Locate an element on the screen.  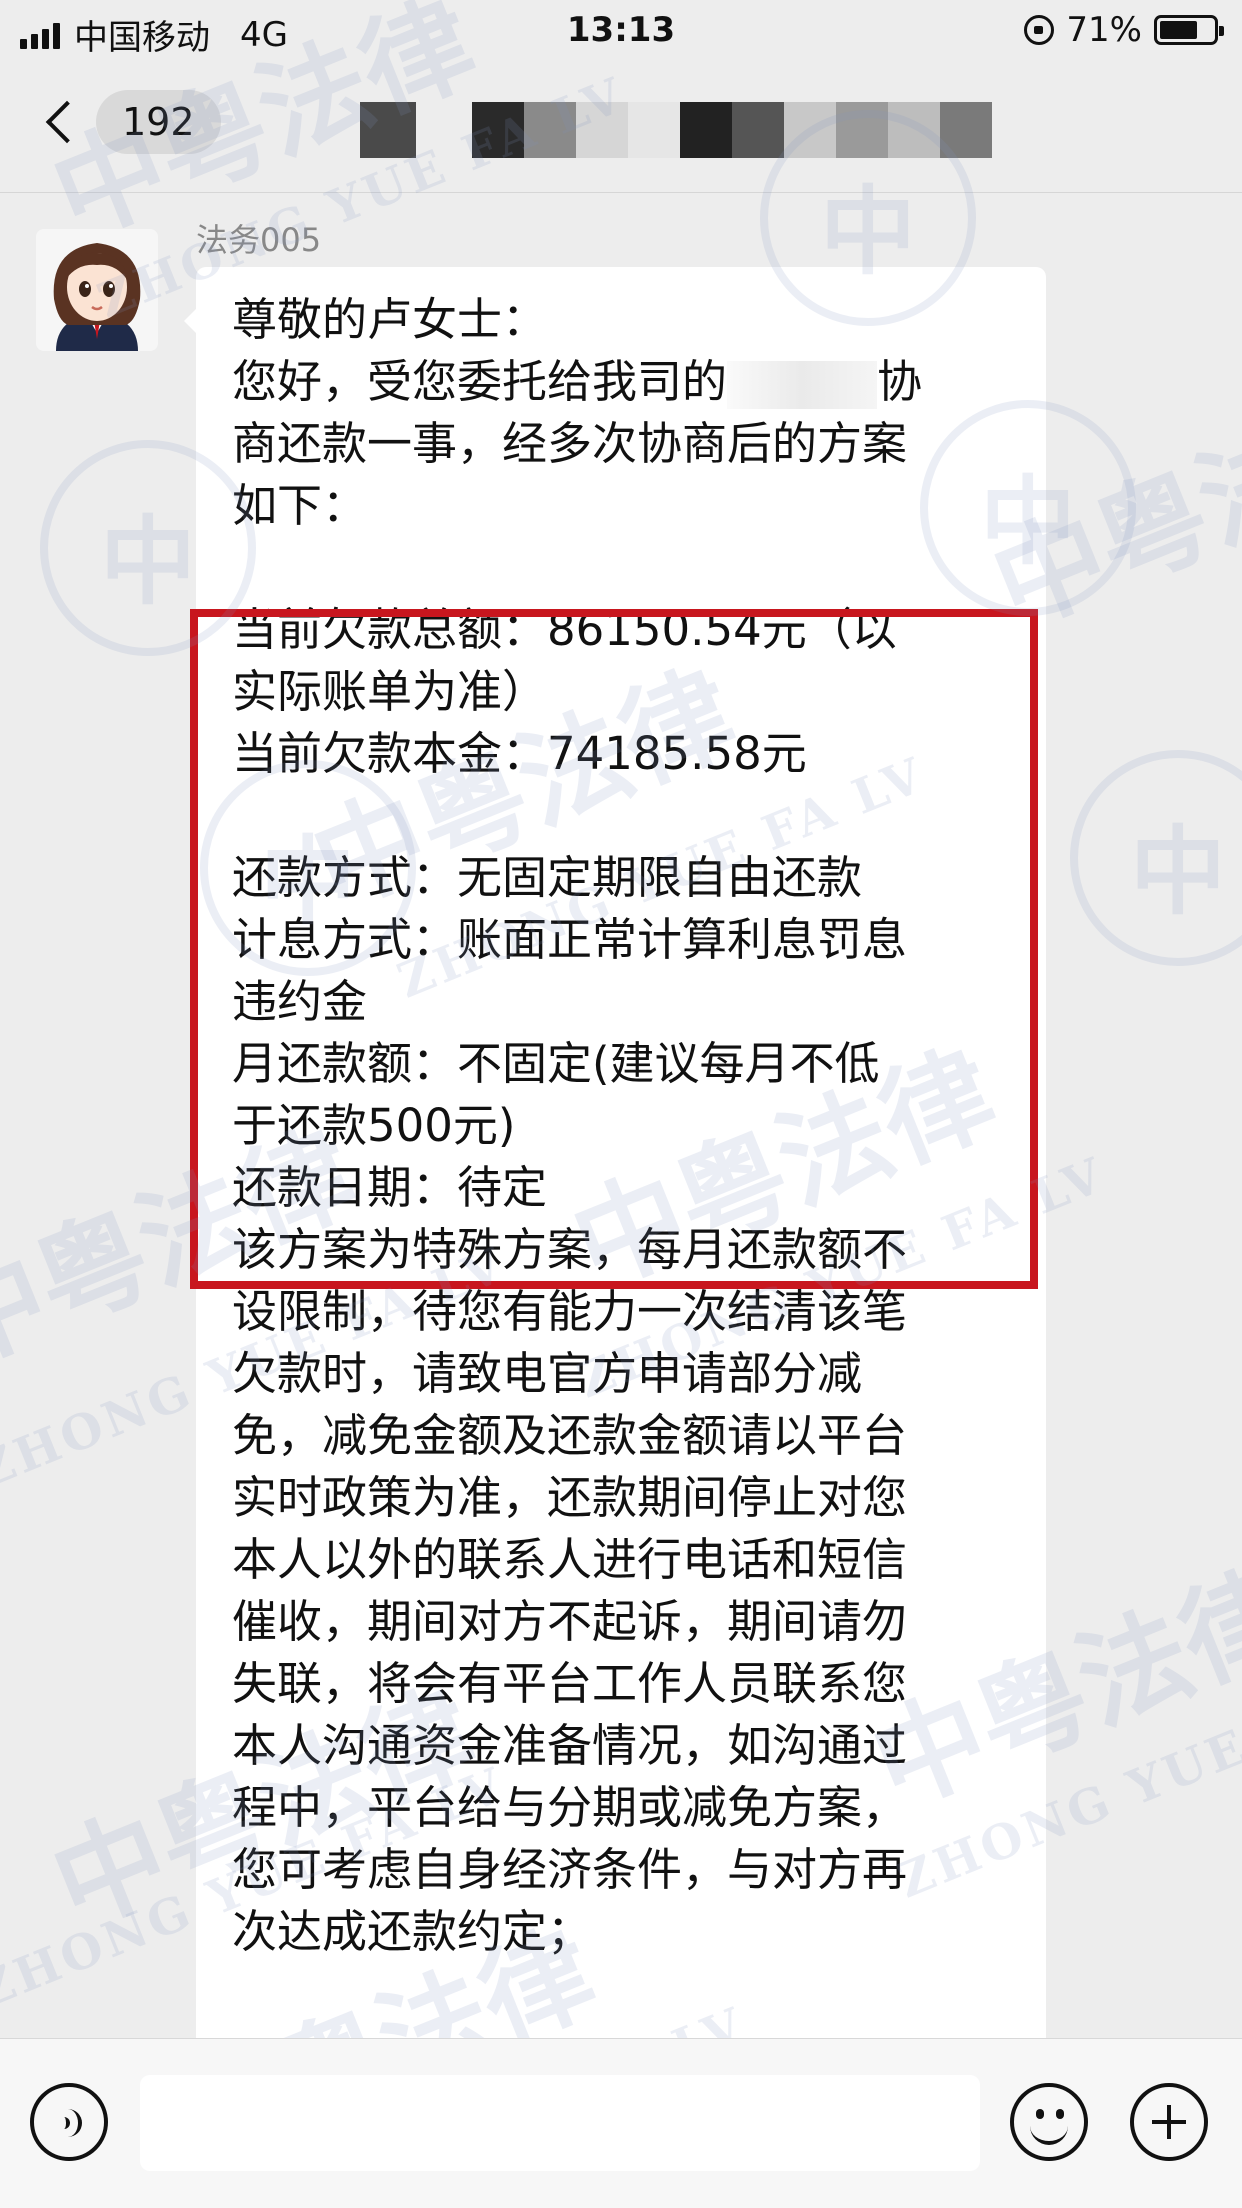
battery-level is located at coordinates (1178, 30).